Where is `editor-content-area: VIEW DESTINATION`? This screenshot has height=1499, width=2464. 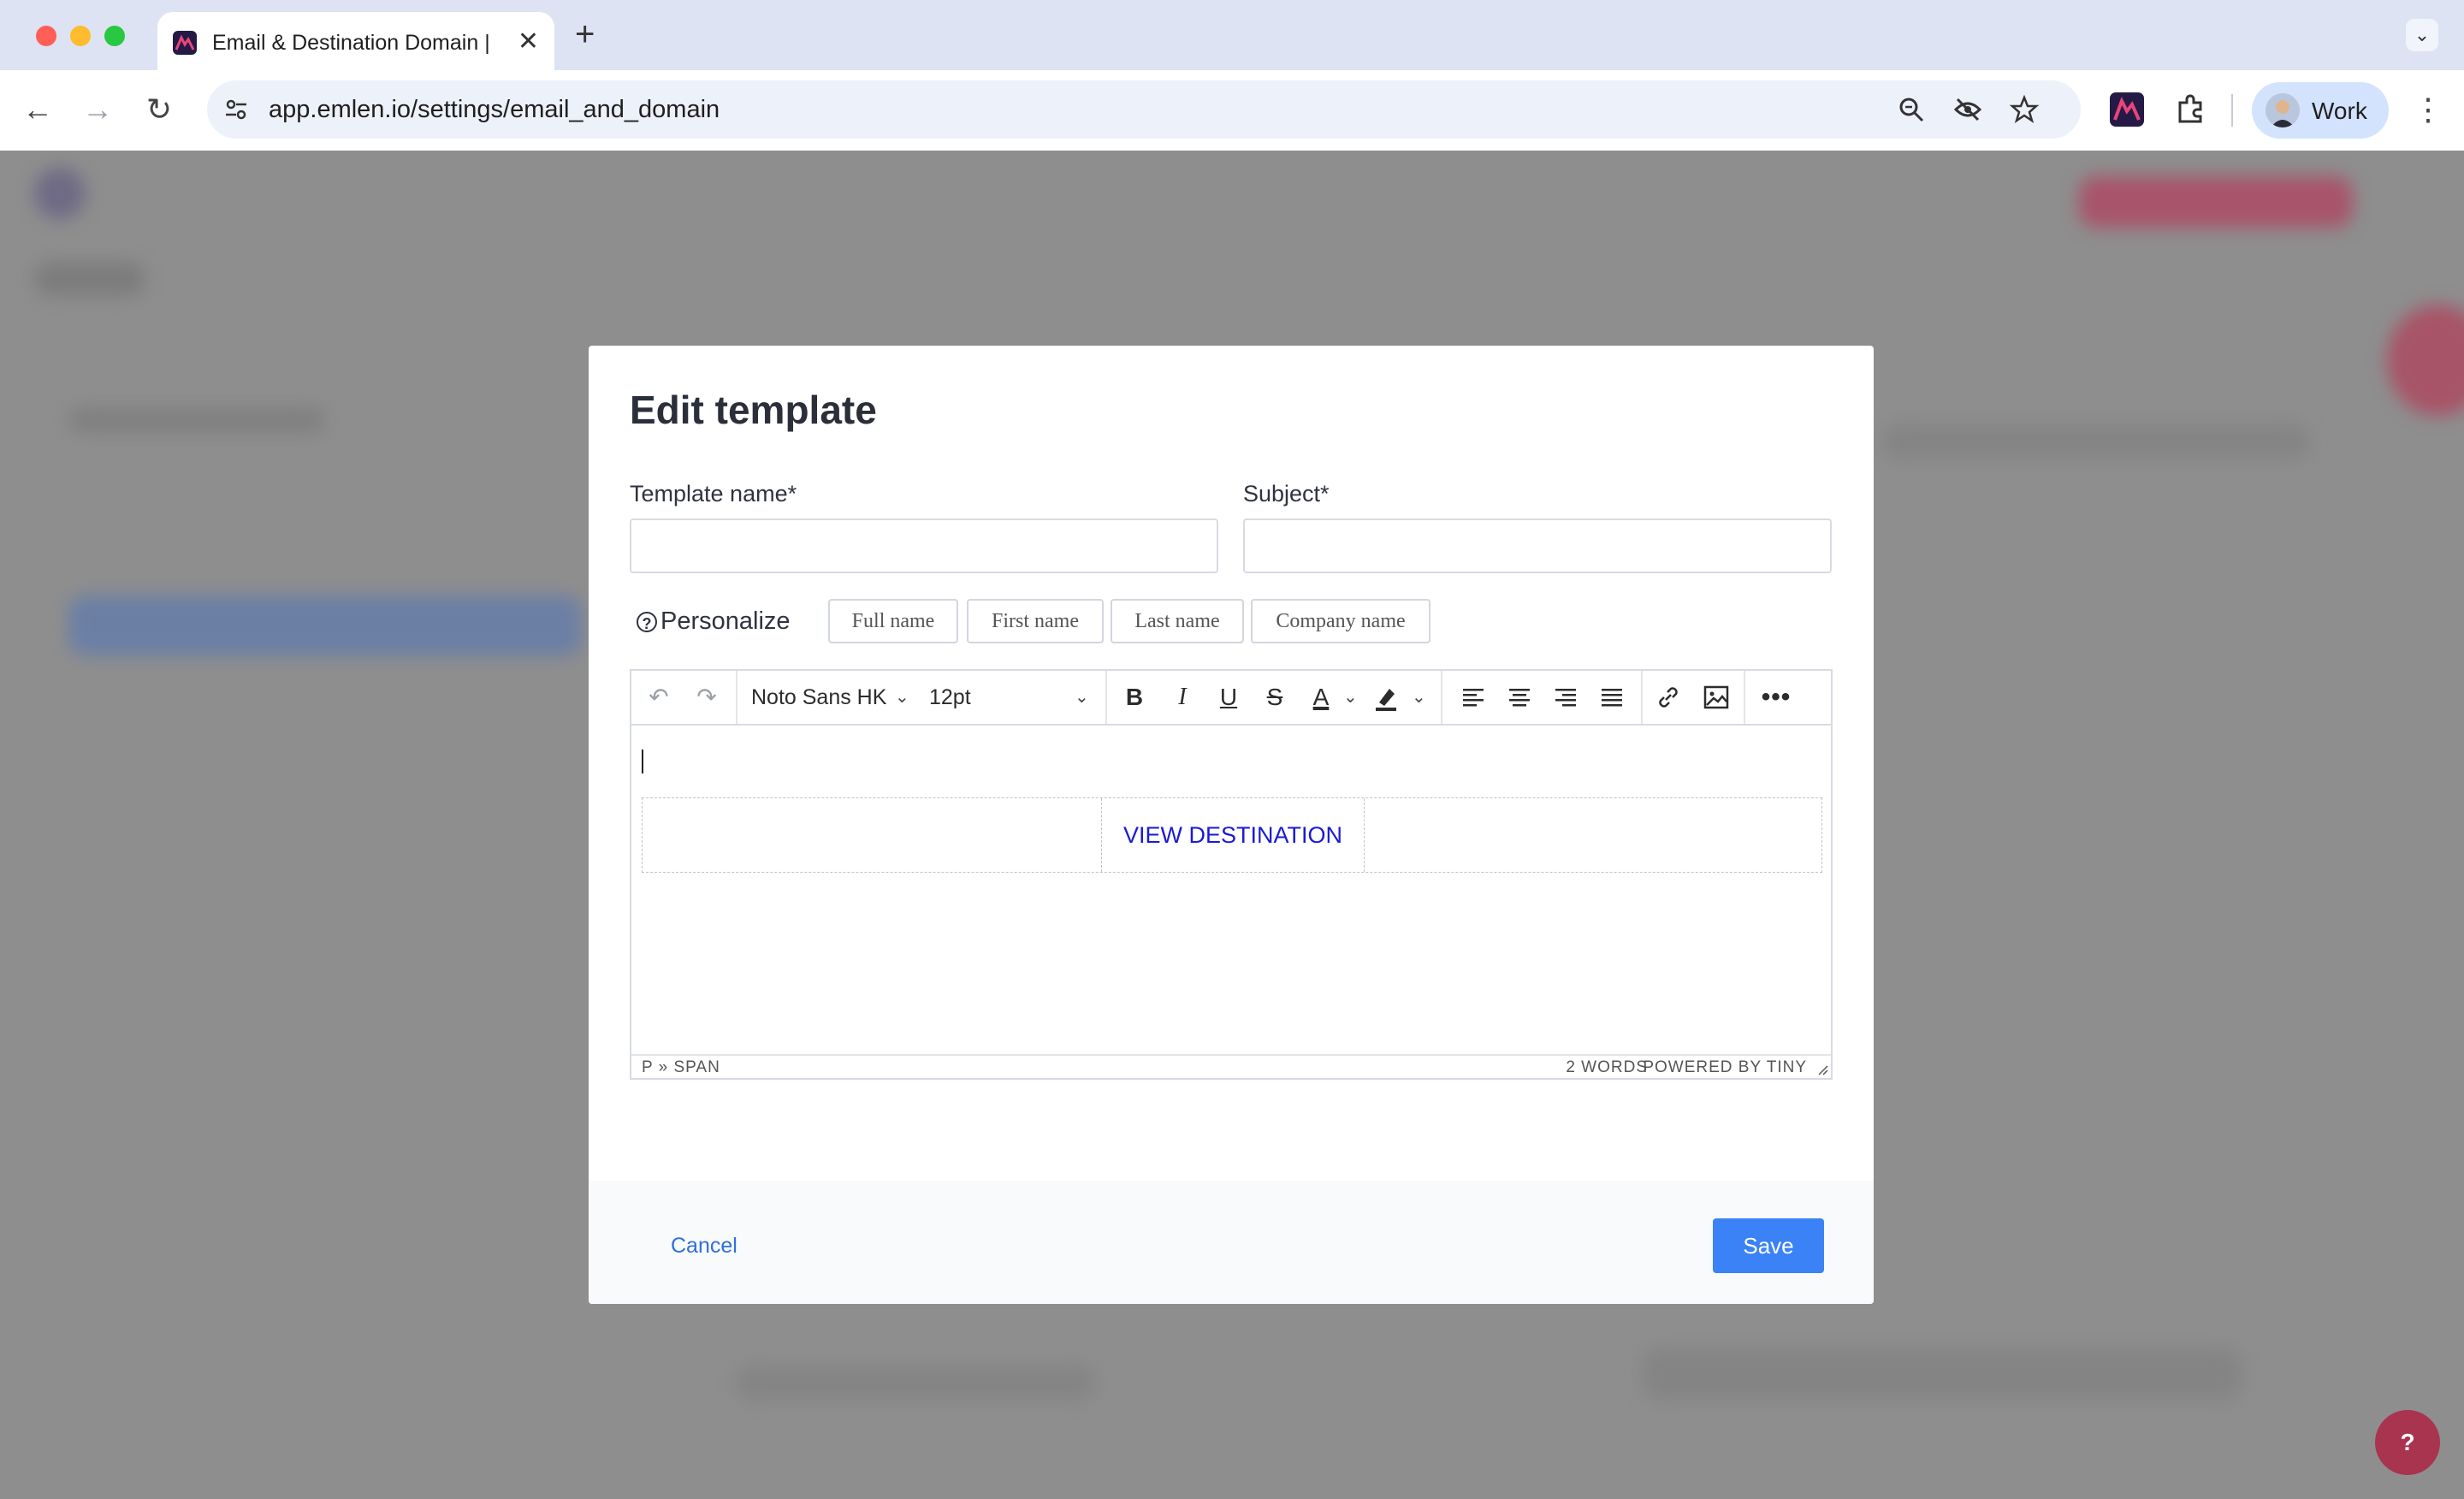
editor-content-area: VIEW DESTINATION is located at coordinates (1231, 891).